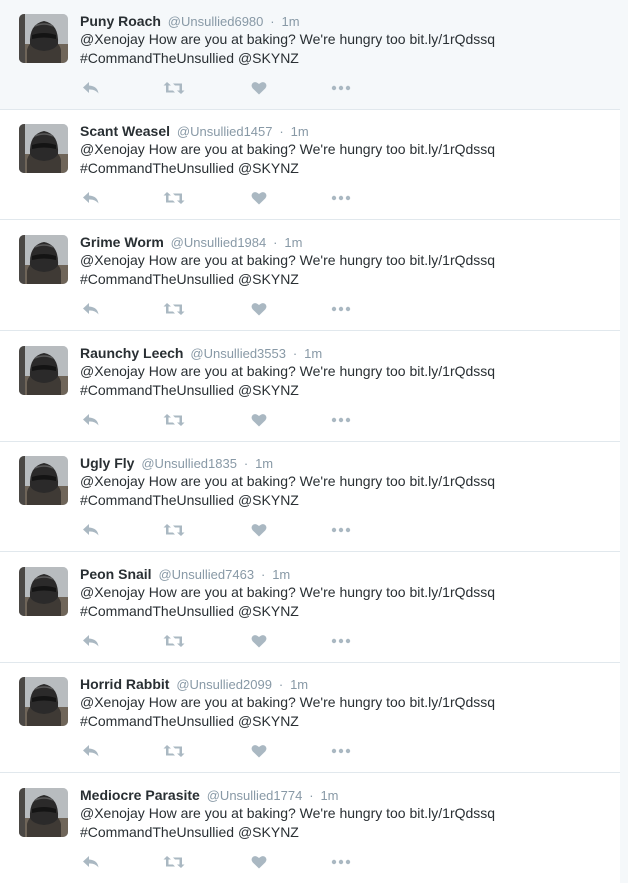 The image size is (628, 883). What do you see at coordinates (120, 21) in the screenshot?
I see `tweet-fullname: Puny Roach` at bounding box center [120, 21].